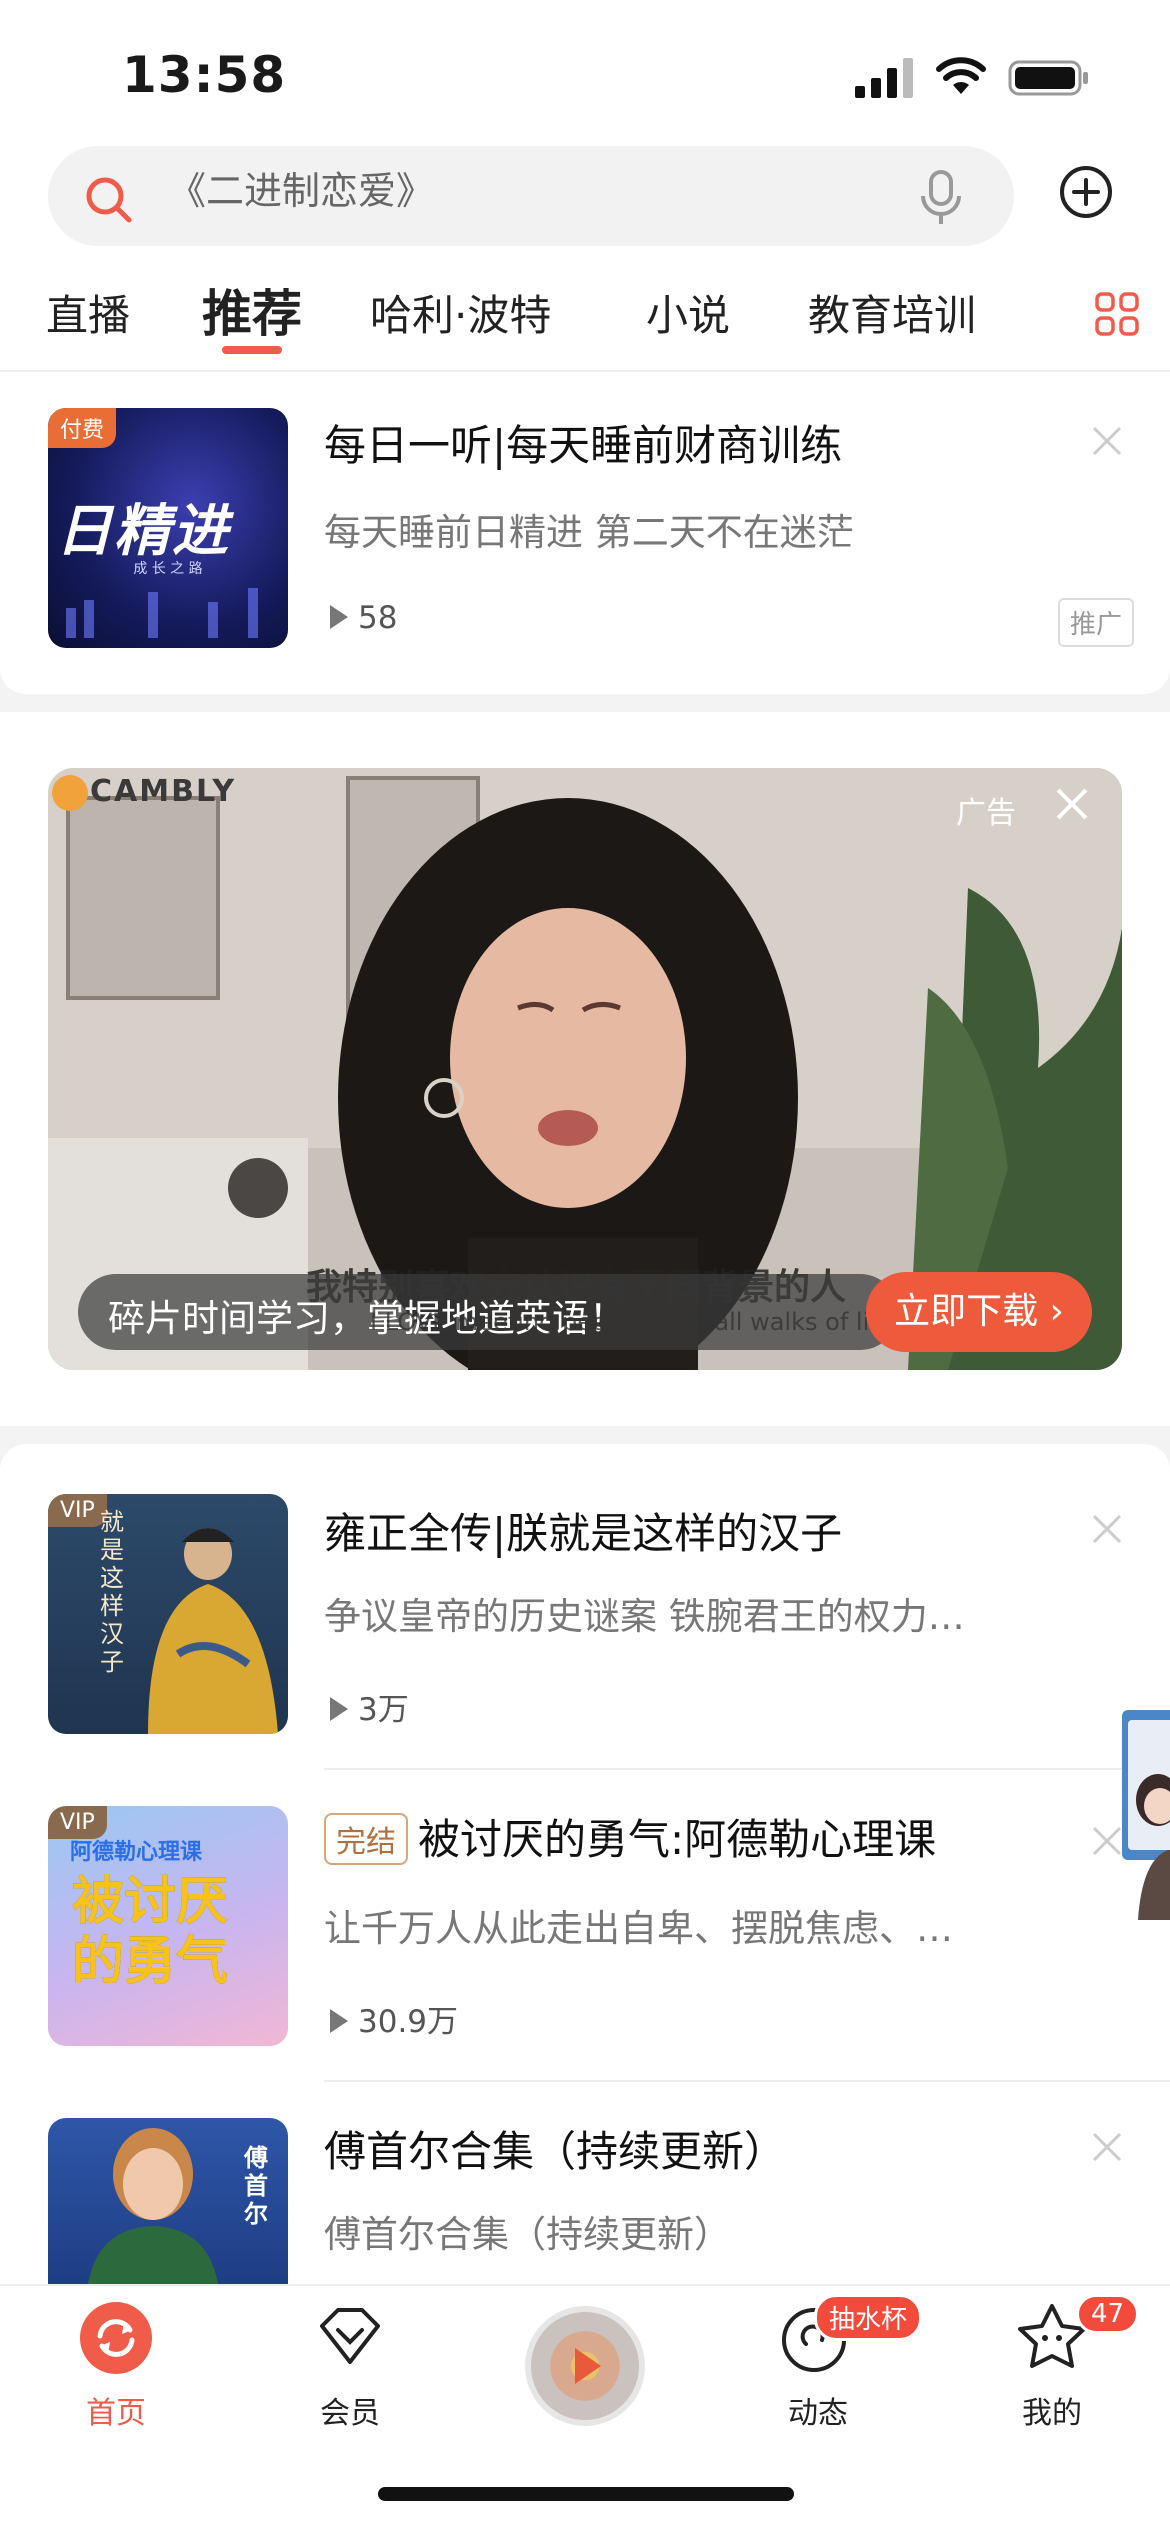  I want to click on item-title: 傅首尔合集（持续更新）, so click(555, 2148).